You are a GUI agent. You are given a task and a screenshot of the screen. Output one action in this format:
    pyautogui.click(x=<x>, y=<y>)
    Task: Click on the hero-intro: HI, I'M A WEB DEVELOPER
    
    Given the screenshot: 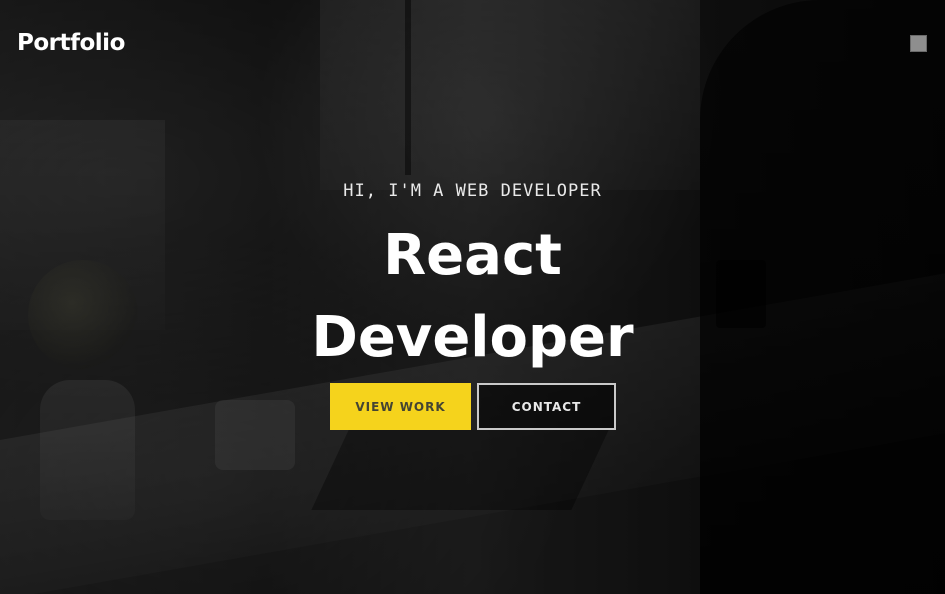 What is the action you would take?
    pyautogui.click(x=472, y=191)
    